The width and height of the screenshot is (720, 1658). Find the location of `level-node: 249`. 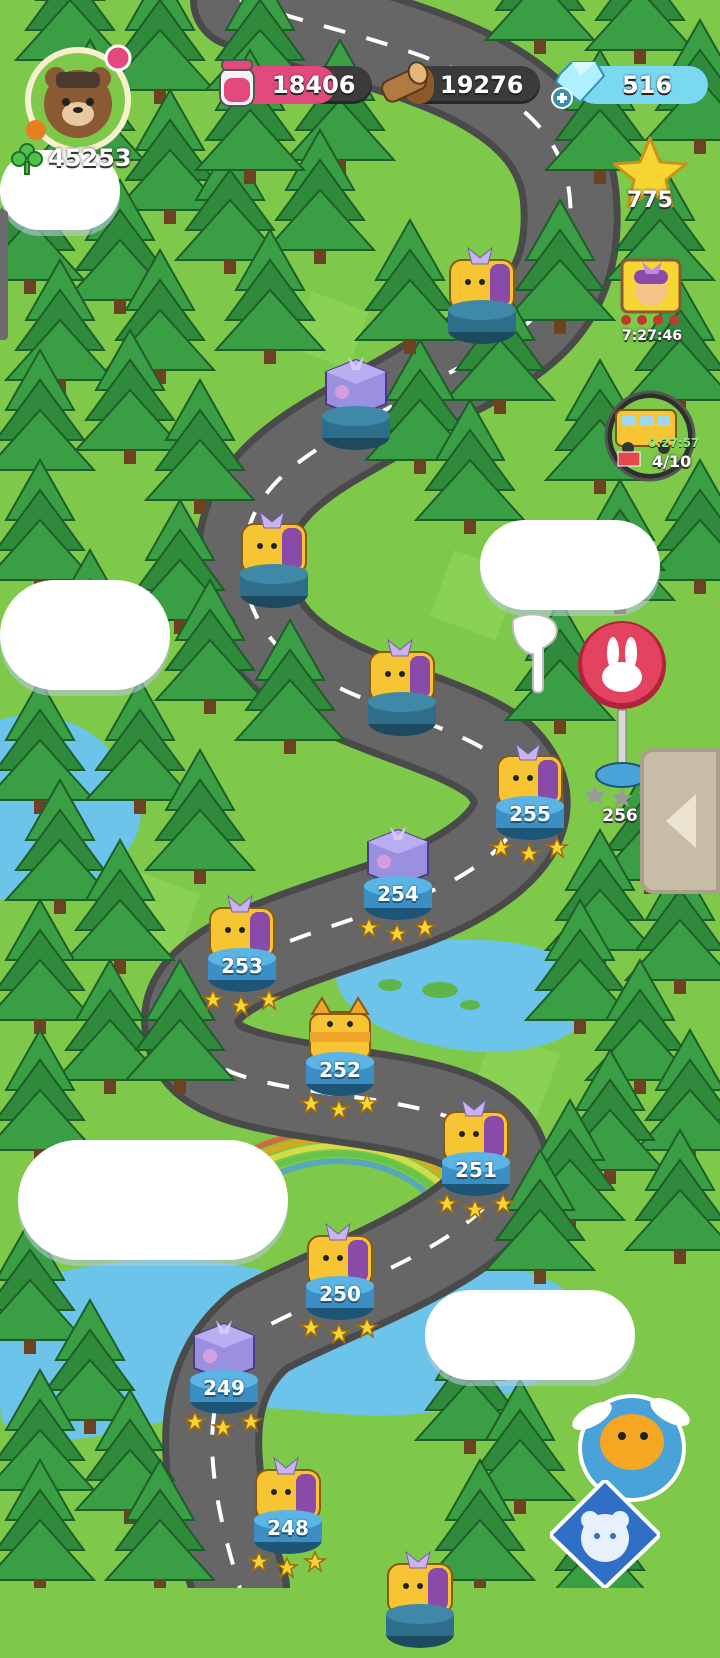

level-node: 249 is located at coordinates (224, 1384).